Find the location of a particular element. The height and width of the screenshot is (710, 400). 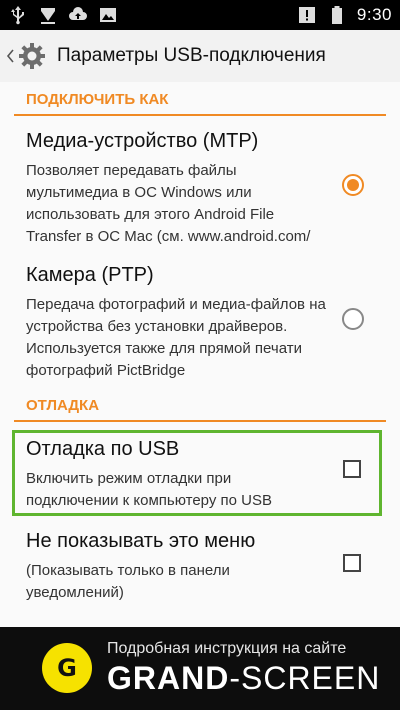

brand-bold: GRAND is located at coordinates (168, 678).